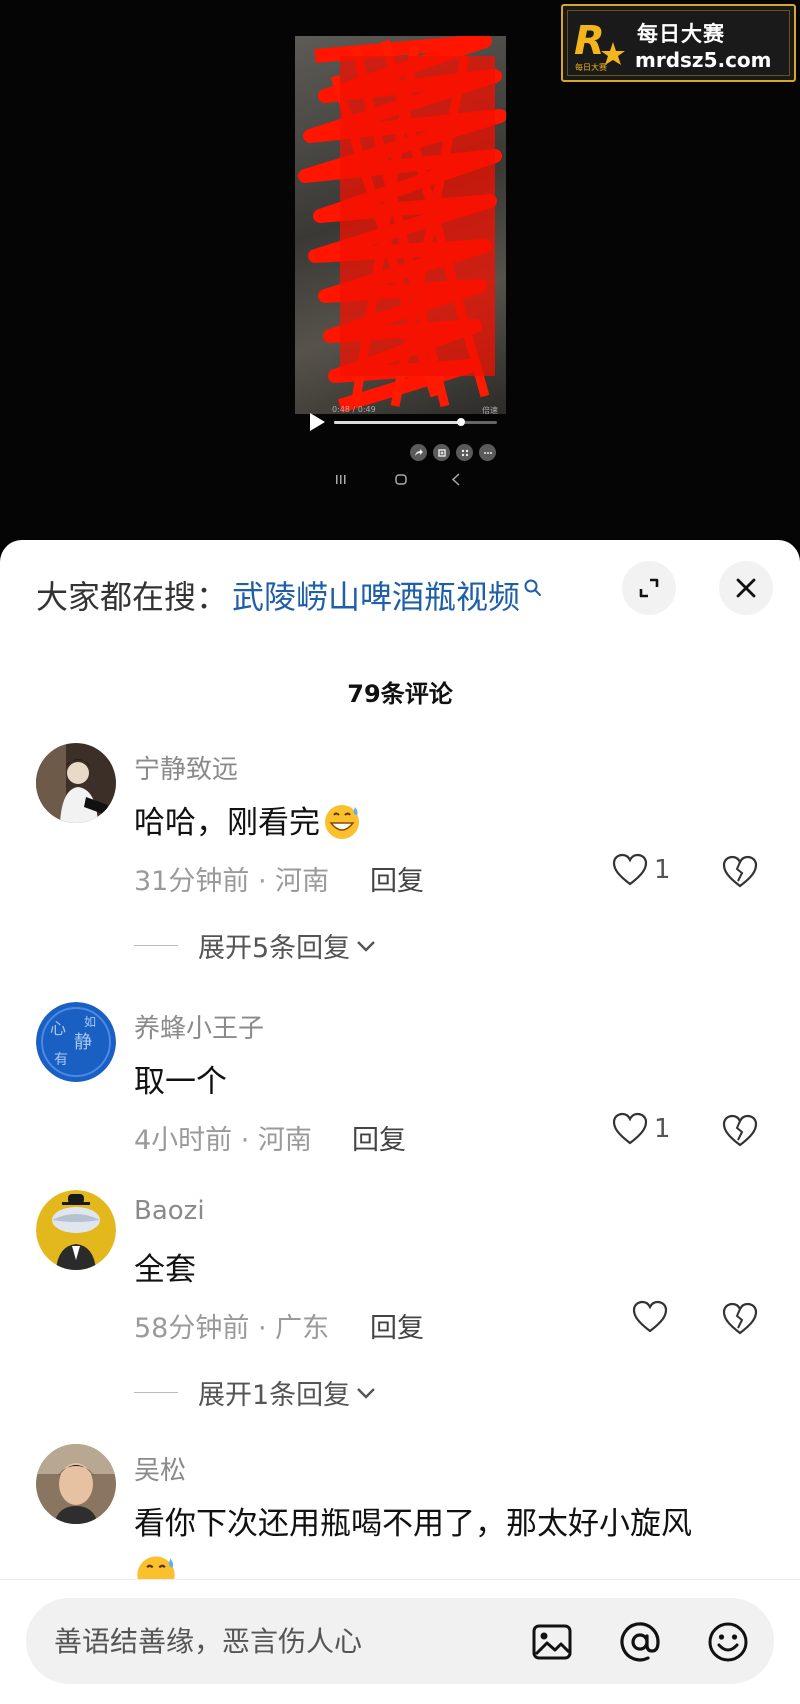 This screenshot has width=800, height=1704. I want to click on system-nav-bar, so click(398, 479).